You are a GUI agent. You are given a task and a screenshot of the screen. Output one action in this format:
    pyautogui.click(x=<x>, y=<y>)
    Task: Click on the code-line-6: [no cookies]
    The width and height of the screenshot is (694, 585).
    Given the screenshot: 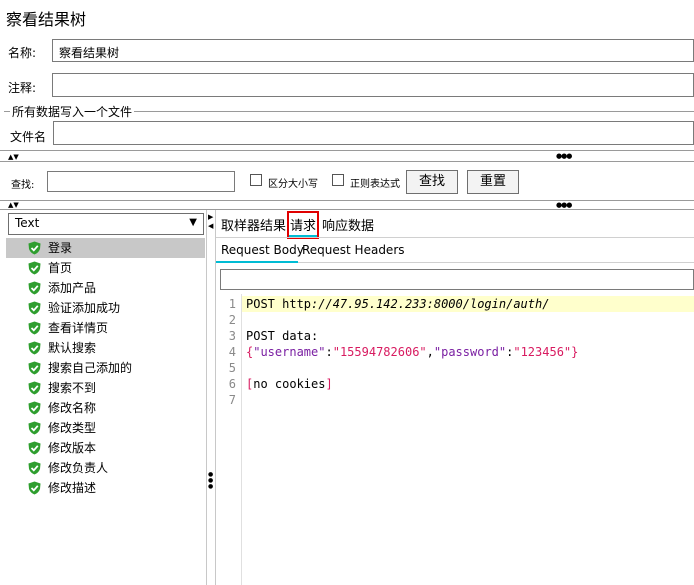 What is the action you would take?
    pyautogui.click(x=289, y=384)
    